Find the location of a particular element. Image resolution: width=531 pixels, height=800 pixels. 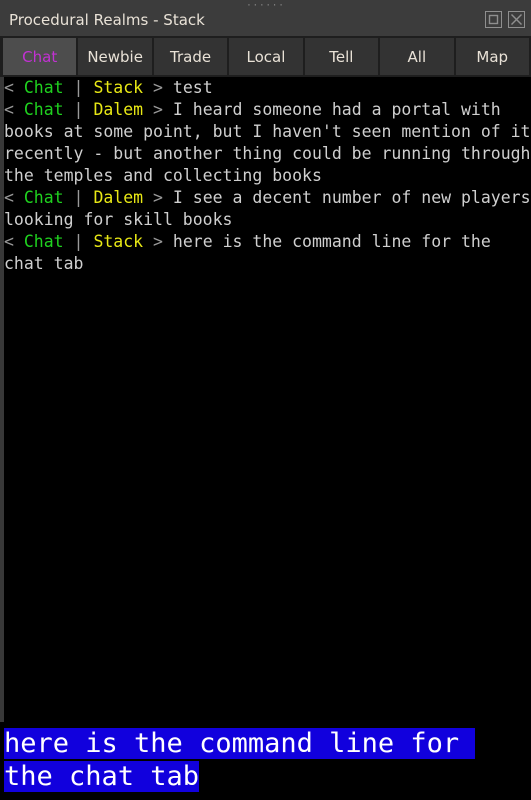

tab-label: Chat is located at coordinates (40, 56).